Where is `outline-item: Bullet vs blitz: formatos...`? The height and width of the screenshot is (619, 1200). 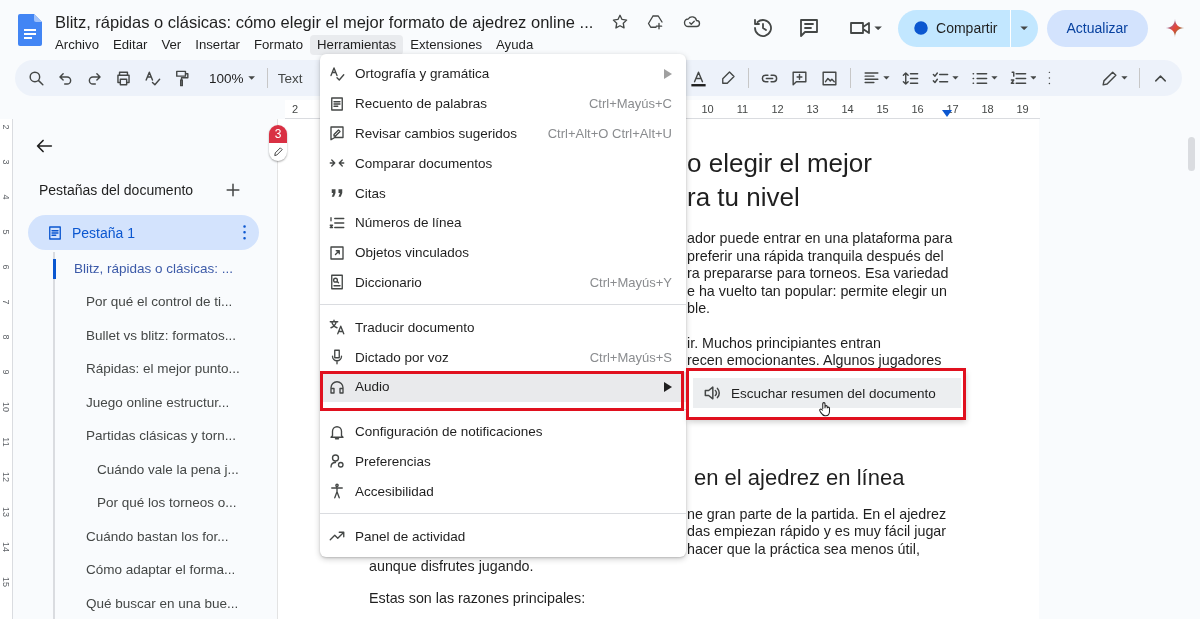 outline-item: Bullet vs blitz: formatos... is located at coordinates (145, 335).